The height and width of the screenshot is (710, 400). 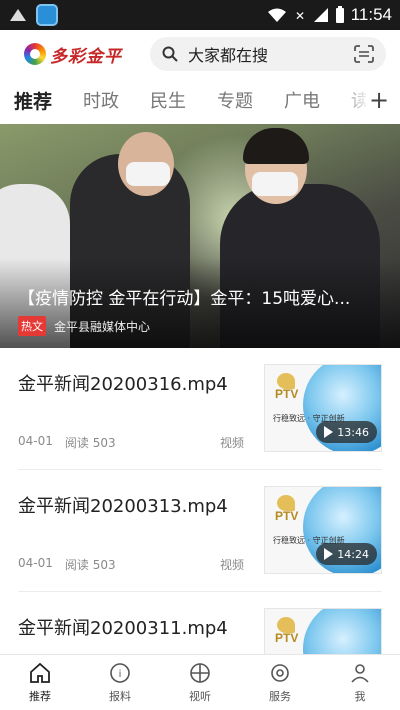 What do you see at coordinates (32, 326) in the screenshot?
I see `hot-badge: 热文` at bounding box center [32, 326].